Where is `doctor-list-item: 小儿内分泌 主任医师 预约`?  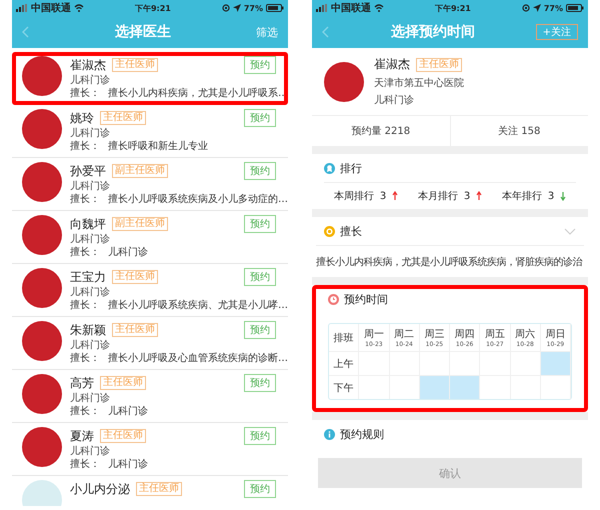 doctor-list-item: 小儿内分泌 主任医师 预约 is located at coordinates (150, 491).